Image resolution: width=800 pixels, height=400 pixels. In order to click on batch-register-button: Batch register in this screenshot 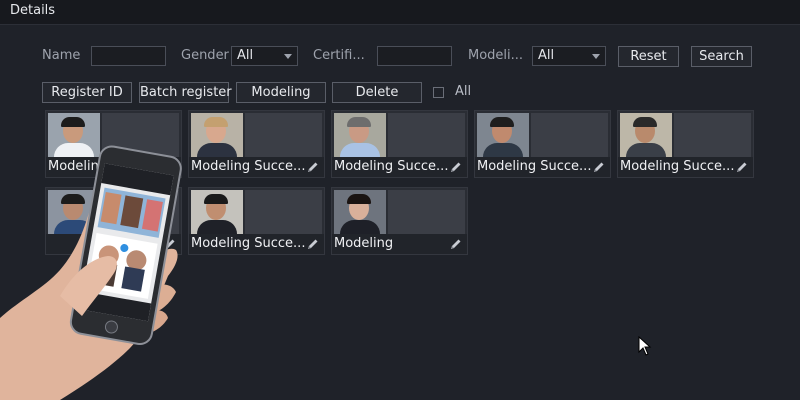, I will do `click(185, 92)`.